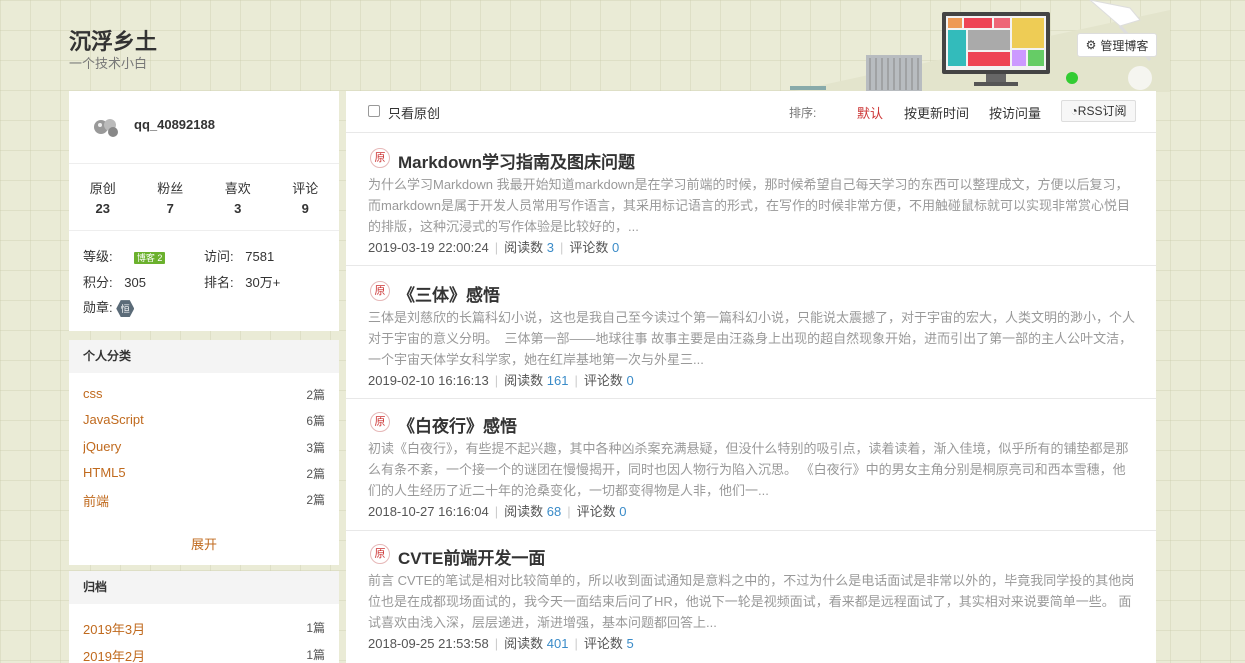  I want to click on rss-icon: ◔, so click(1074, 111).